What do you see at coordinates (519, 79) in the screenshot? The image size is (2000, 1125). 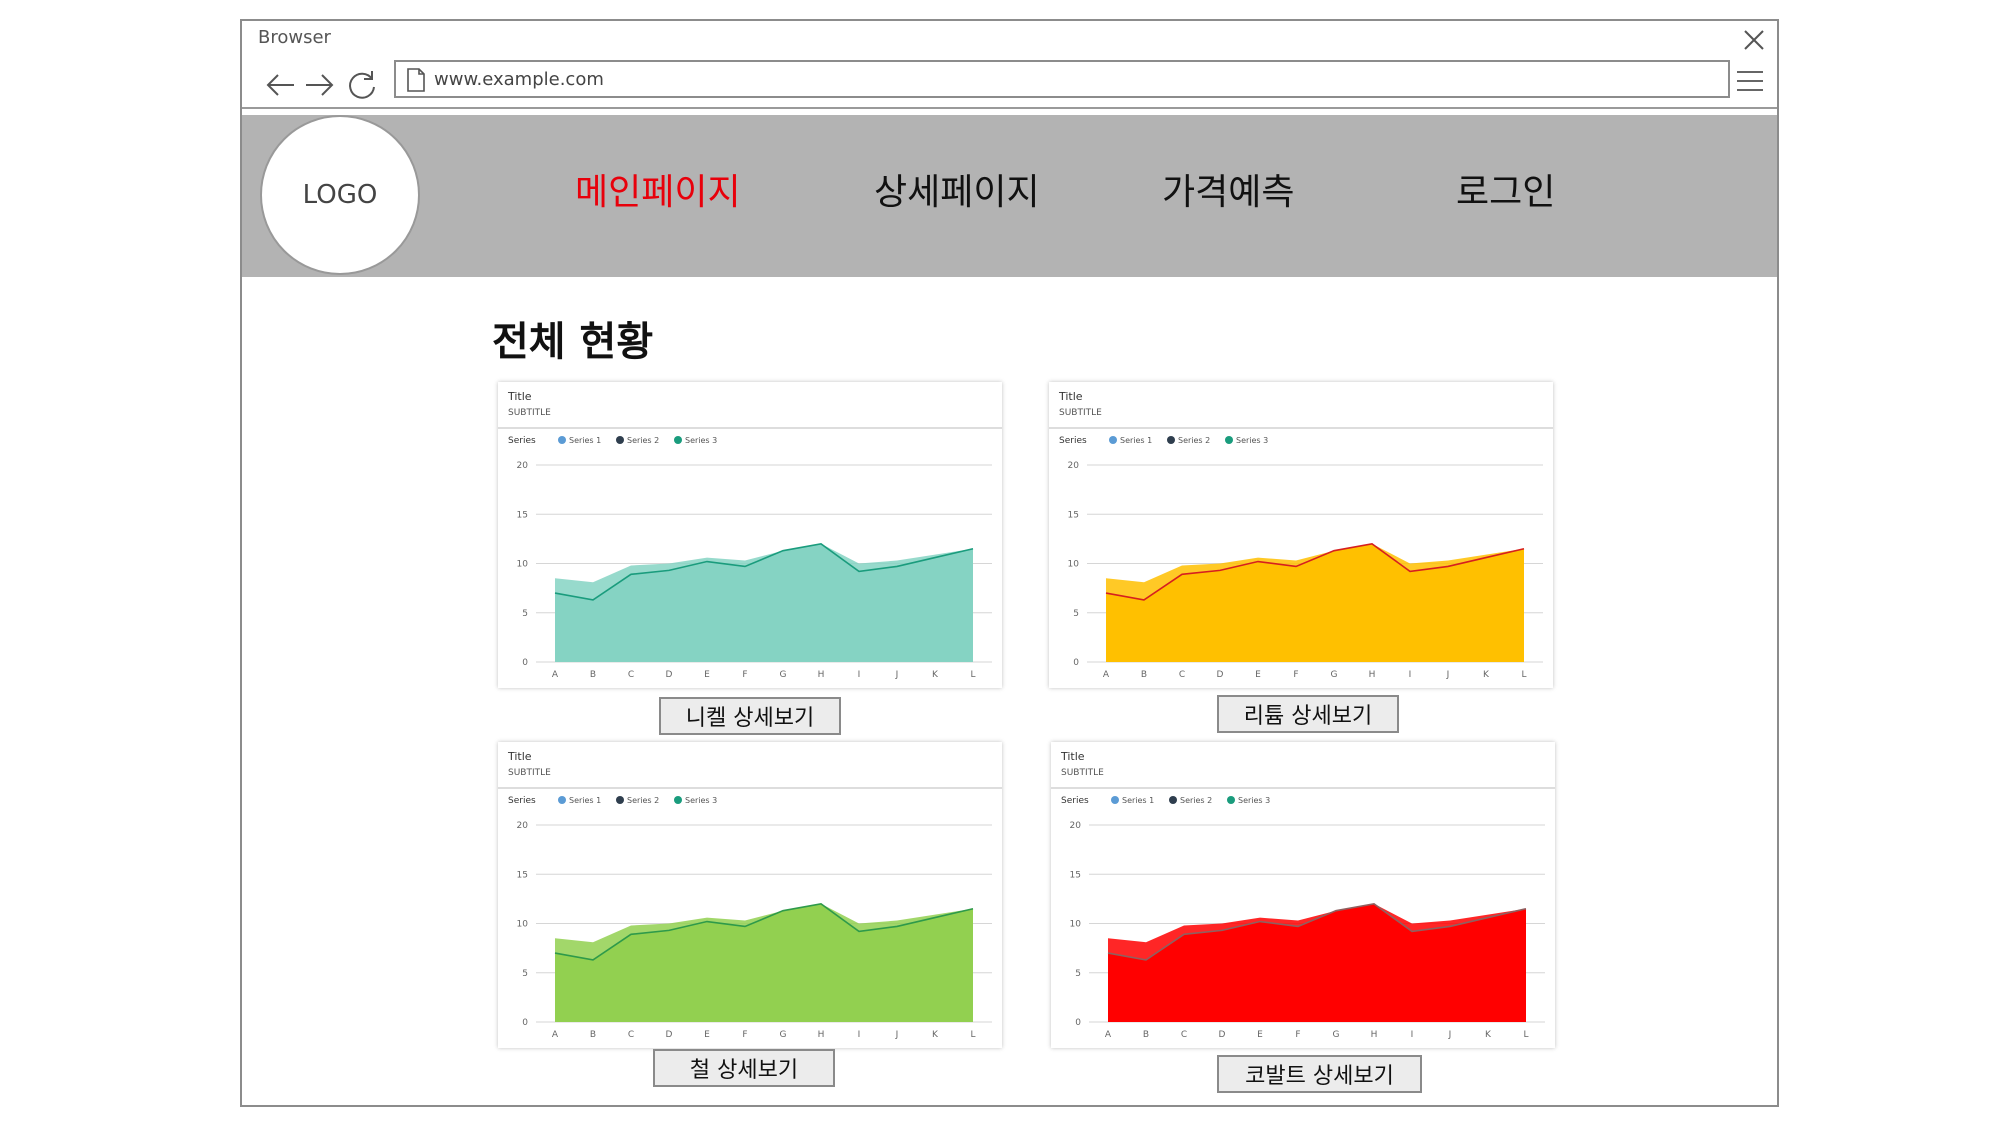 I see `url-text: www.example.com` at bounding box center [519, 79].